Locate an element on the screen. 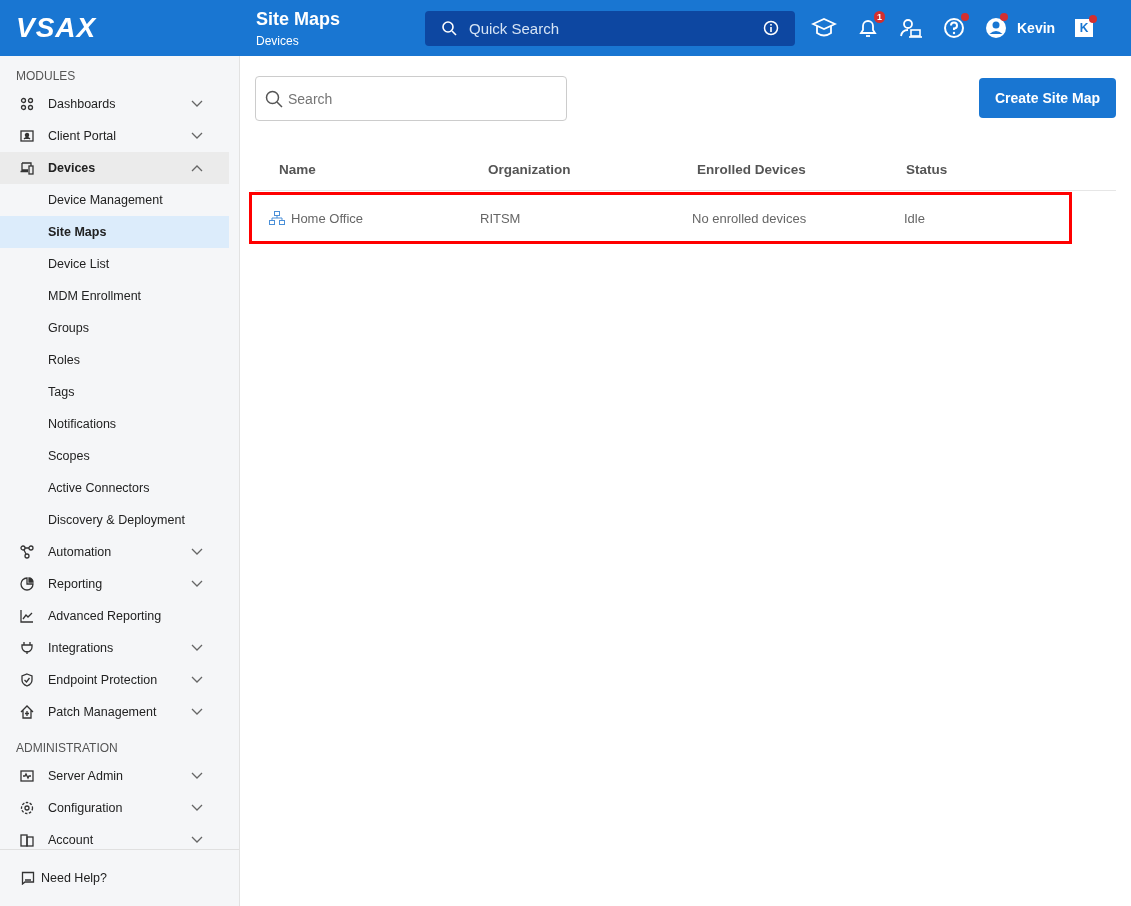 This screenshot has width=1131, height=906. account-icon is located at coordinates (27, 840).